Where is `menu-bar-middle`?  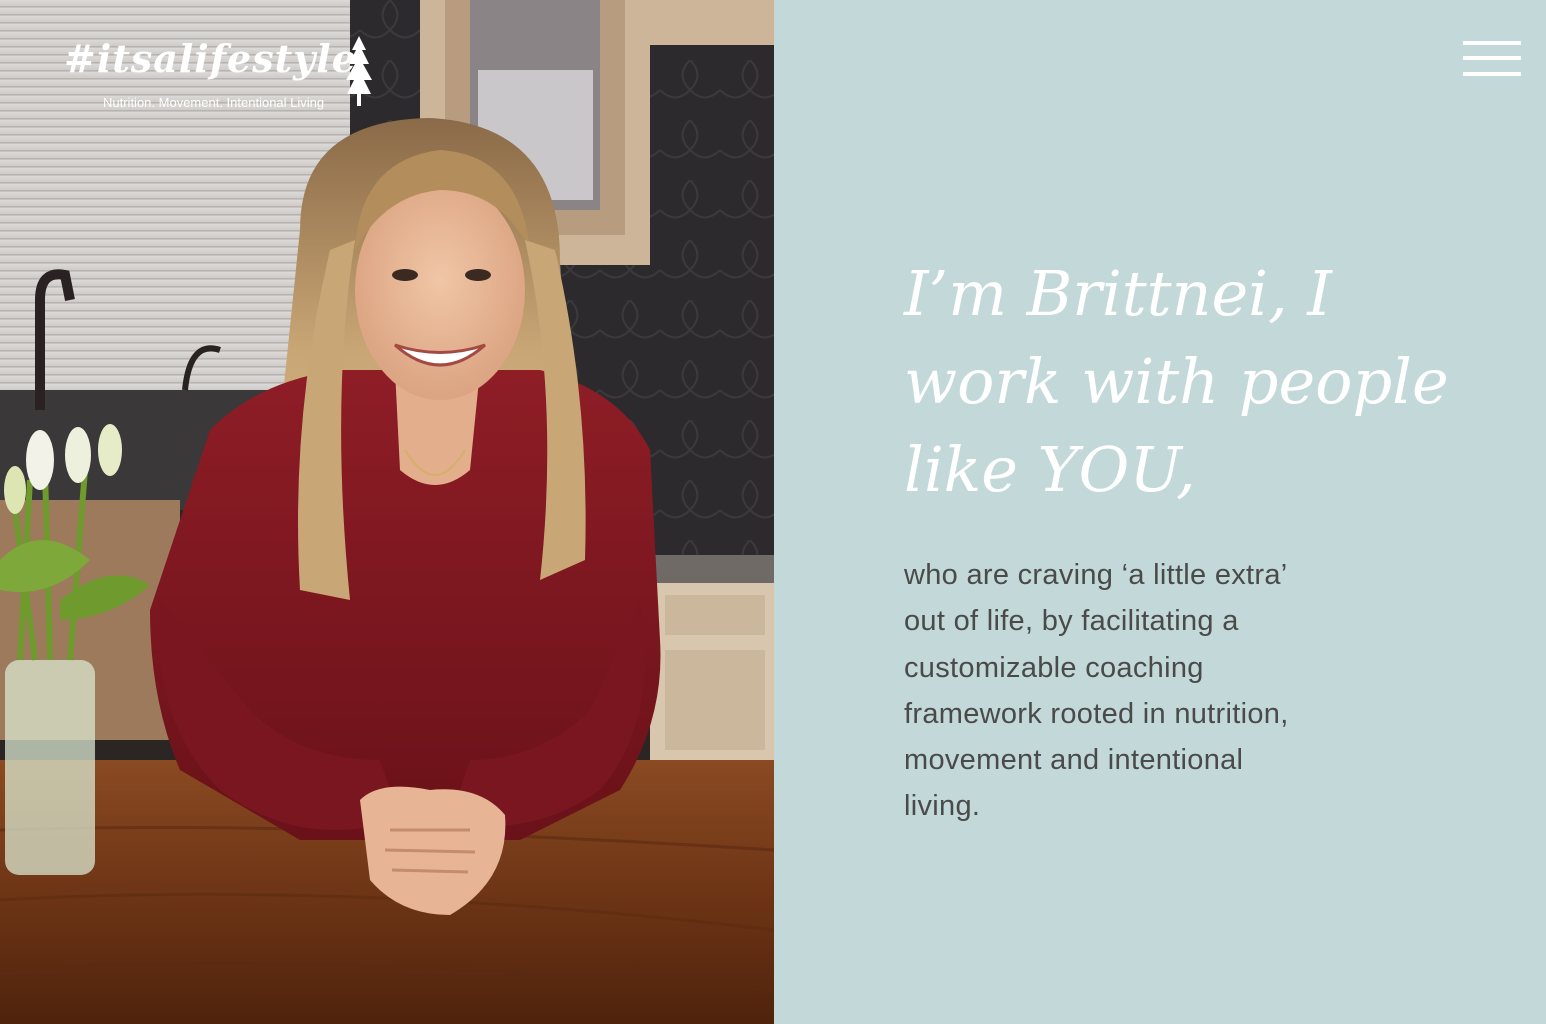 menu-bar-middle is located at coordinates (1492, 58).